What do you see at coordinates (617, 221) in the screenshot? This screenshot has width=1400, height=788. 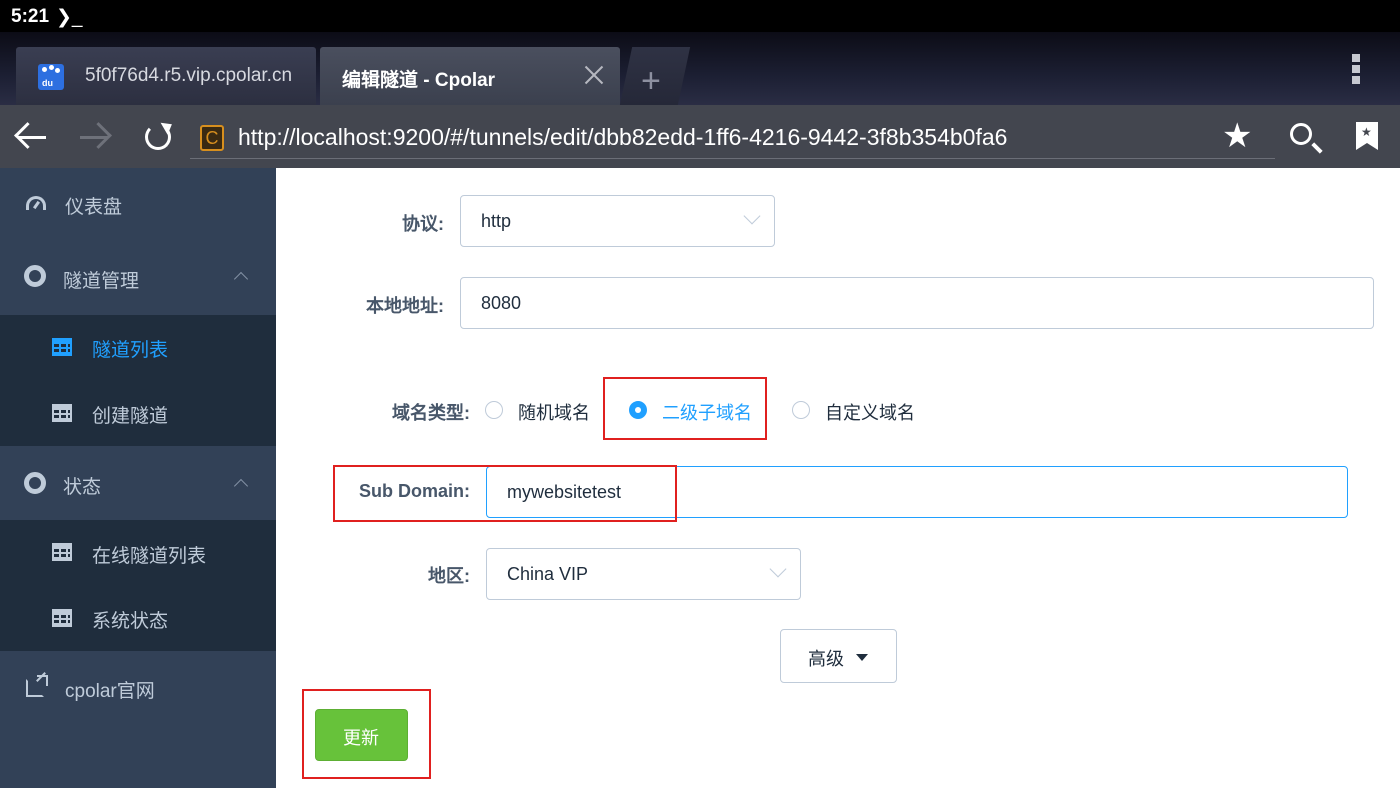 I see `protocol-select: http` at bounding box center [617, 221].